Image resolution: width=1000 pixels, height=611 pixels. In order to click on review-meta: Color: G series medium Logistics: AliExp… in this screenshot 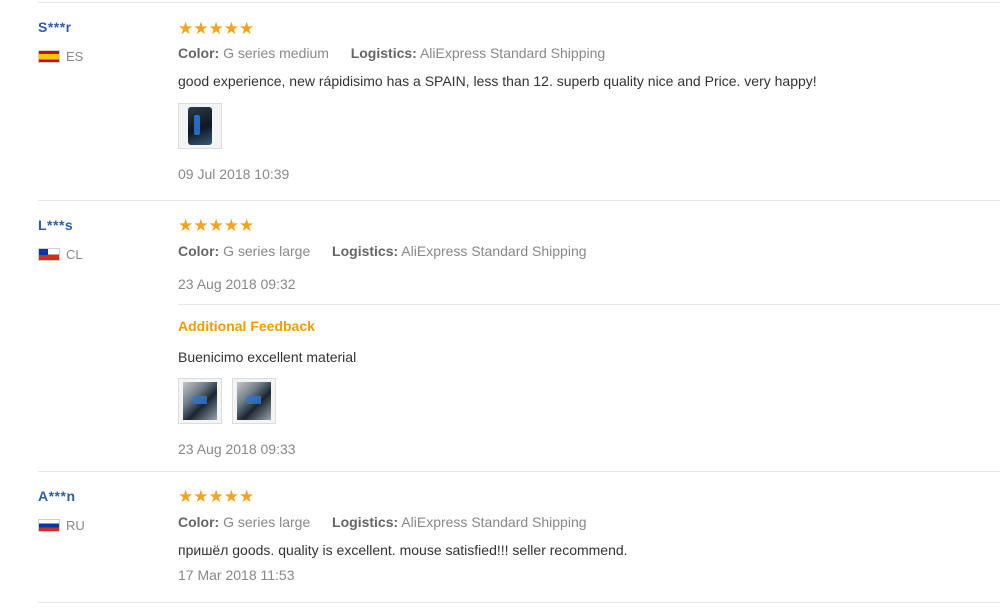, I will do `click(391, 53)`.